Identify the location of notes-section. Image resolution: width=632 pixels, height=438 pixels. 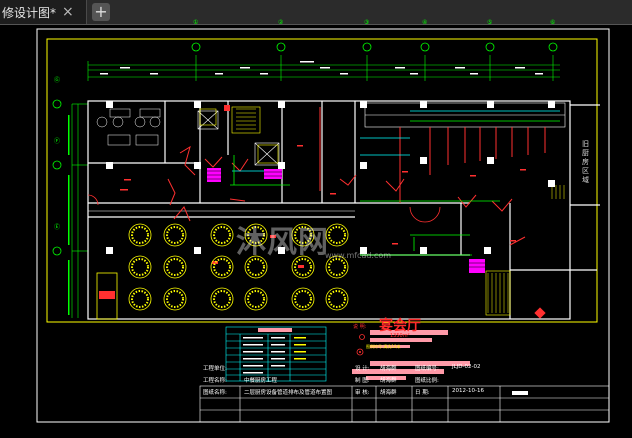
(411, 355).